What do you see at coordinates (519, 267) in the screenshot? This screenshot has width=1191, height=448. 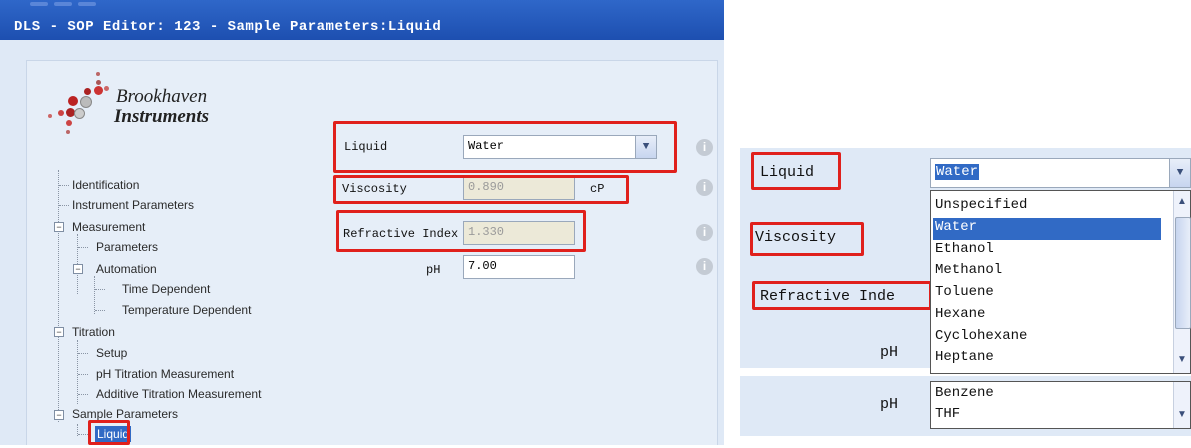 I see `ph-field: 7.00` at bounding box center [519, 267].